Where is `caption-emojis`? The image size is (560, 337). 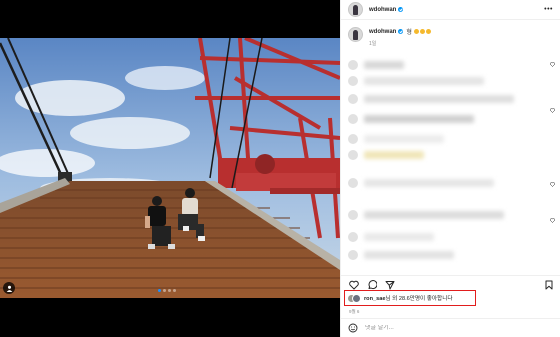 caption-emojis is located at coordinates (422, 31).